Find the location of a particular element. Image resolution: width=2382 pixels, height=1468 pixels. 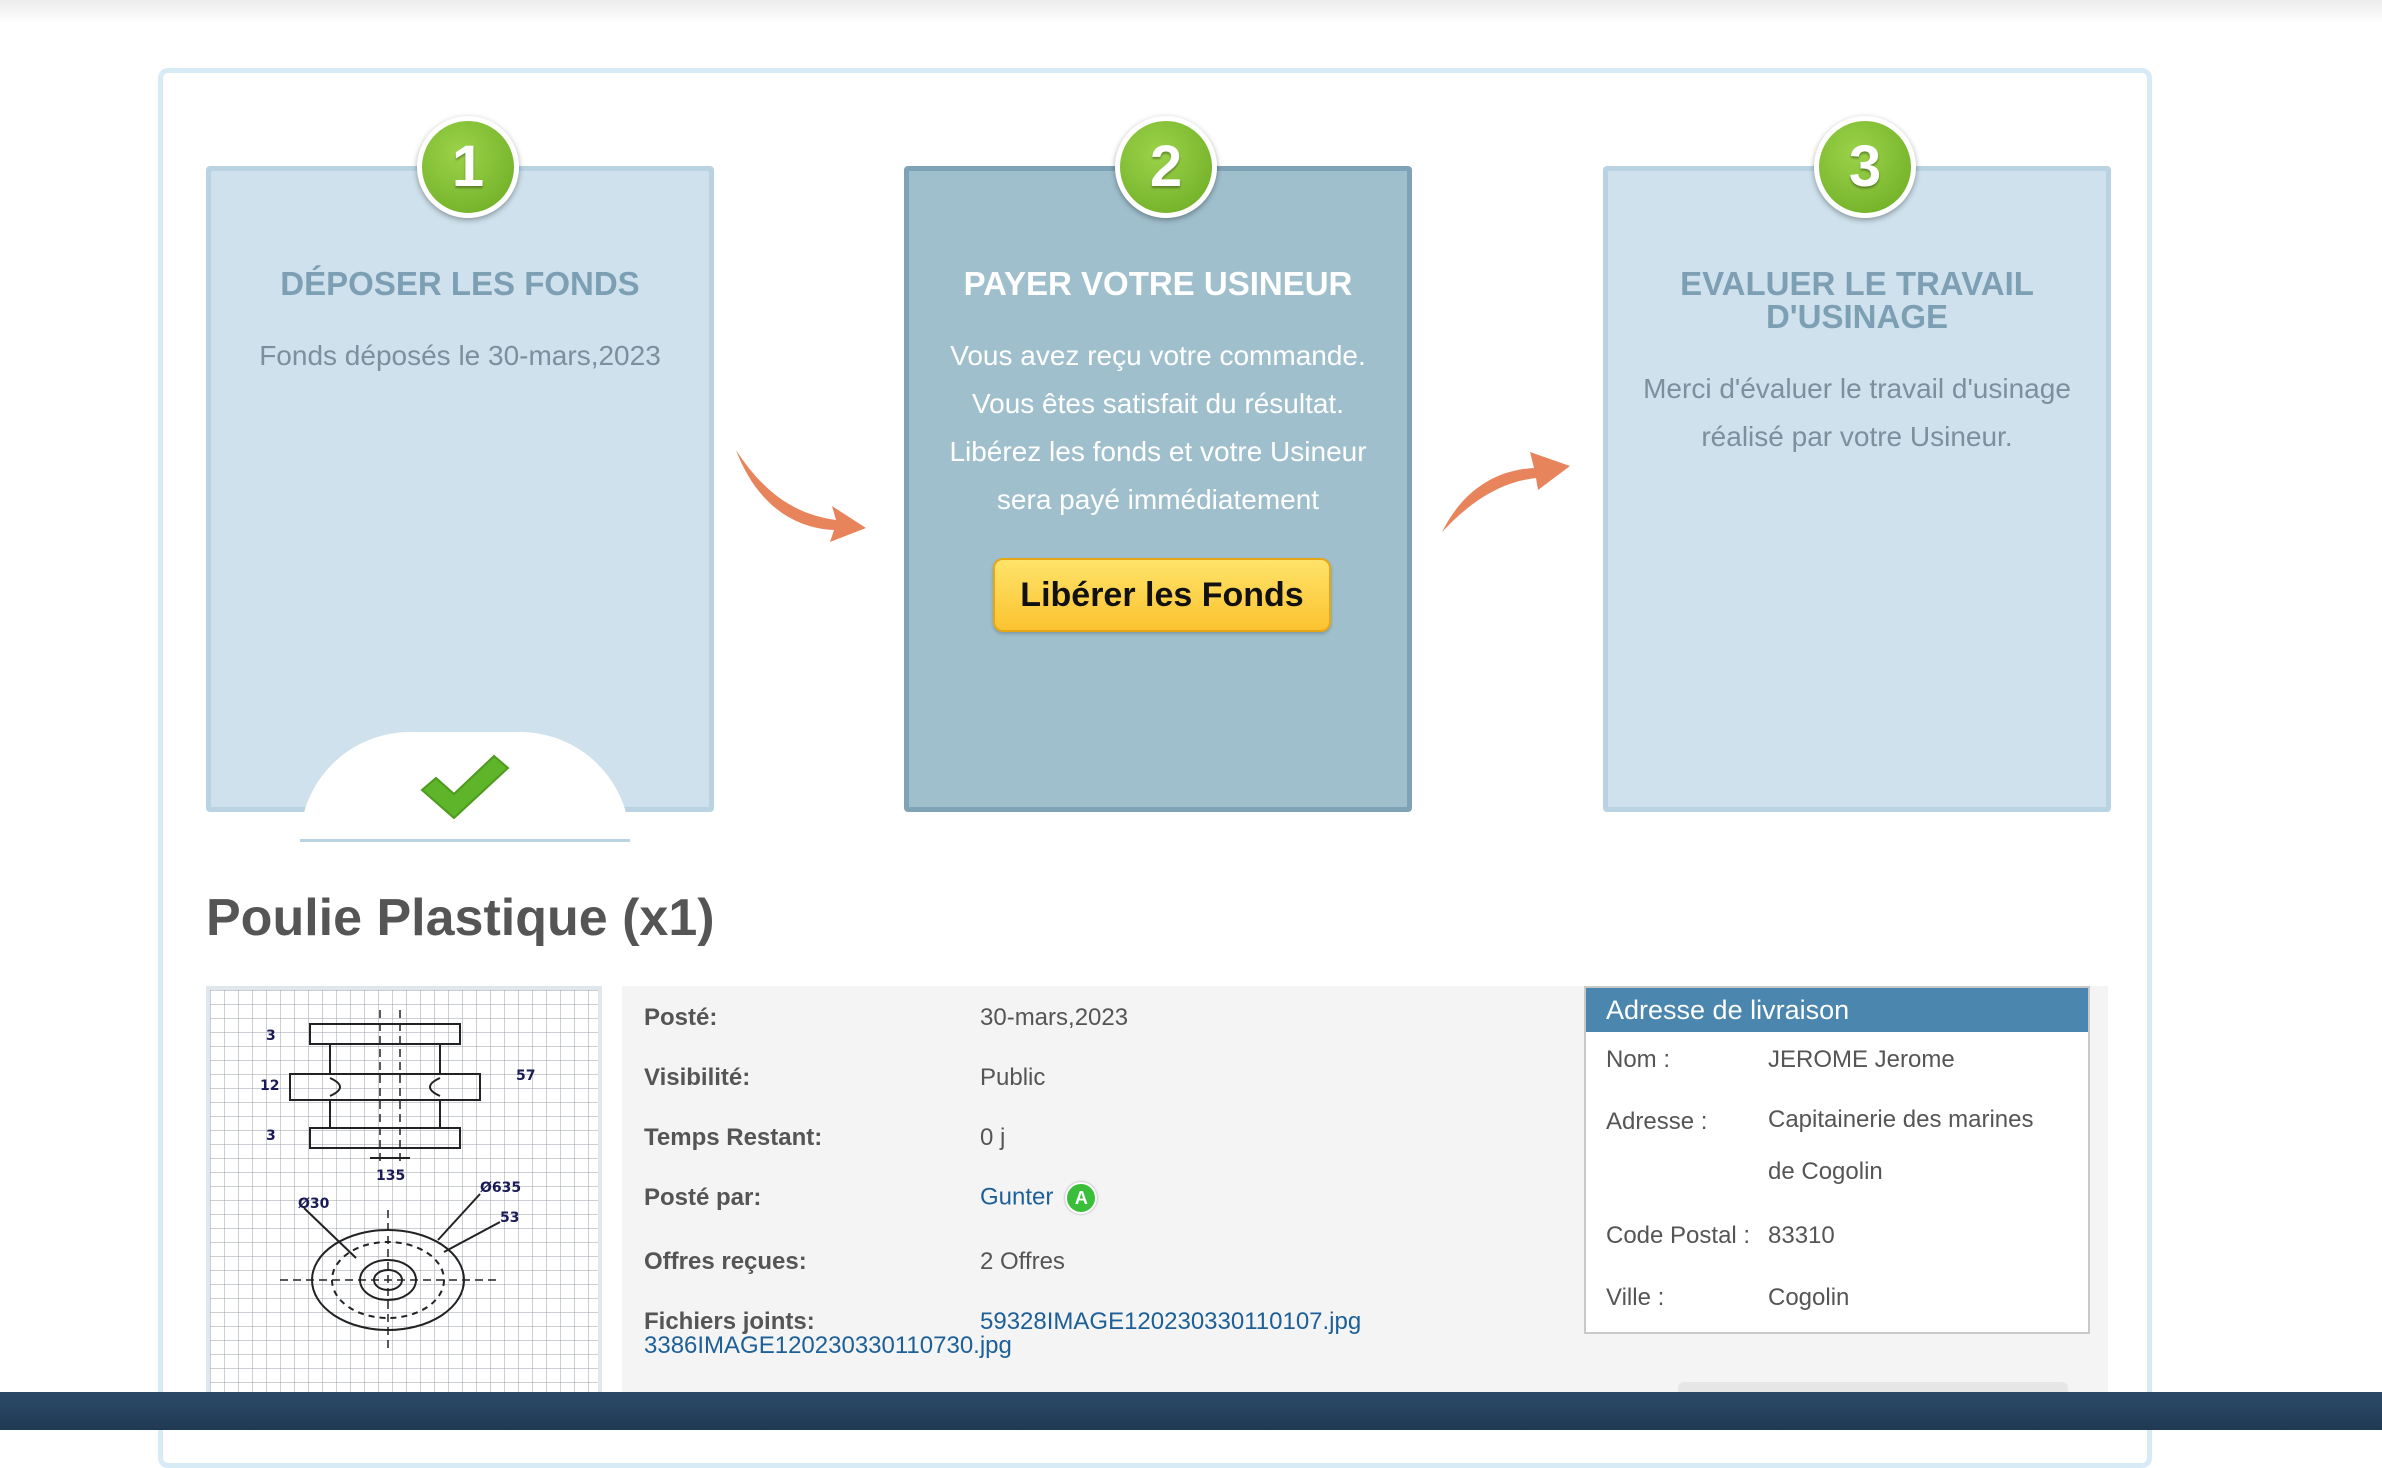

attachment-link: 59328IMAGE120230330110107.jpg is located at coordinates (1170, 1322).